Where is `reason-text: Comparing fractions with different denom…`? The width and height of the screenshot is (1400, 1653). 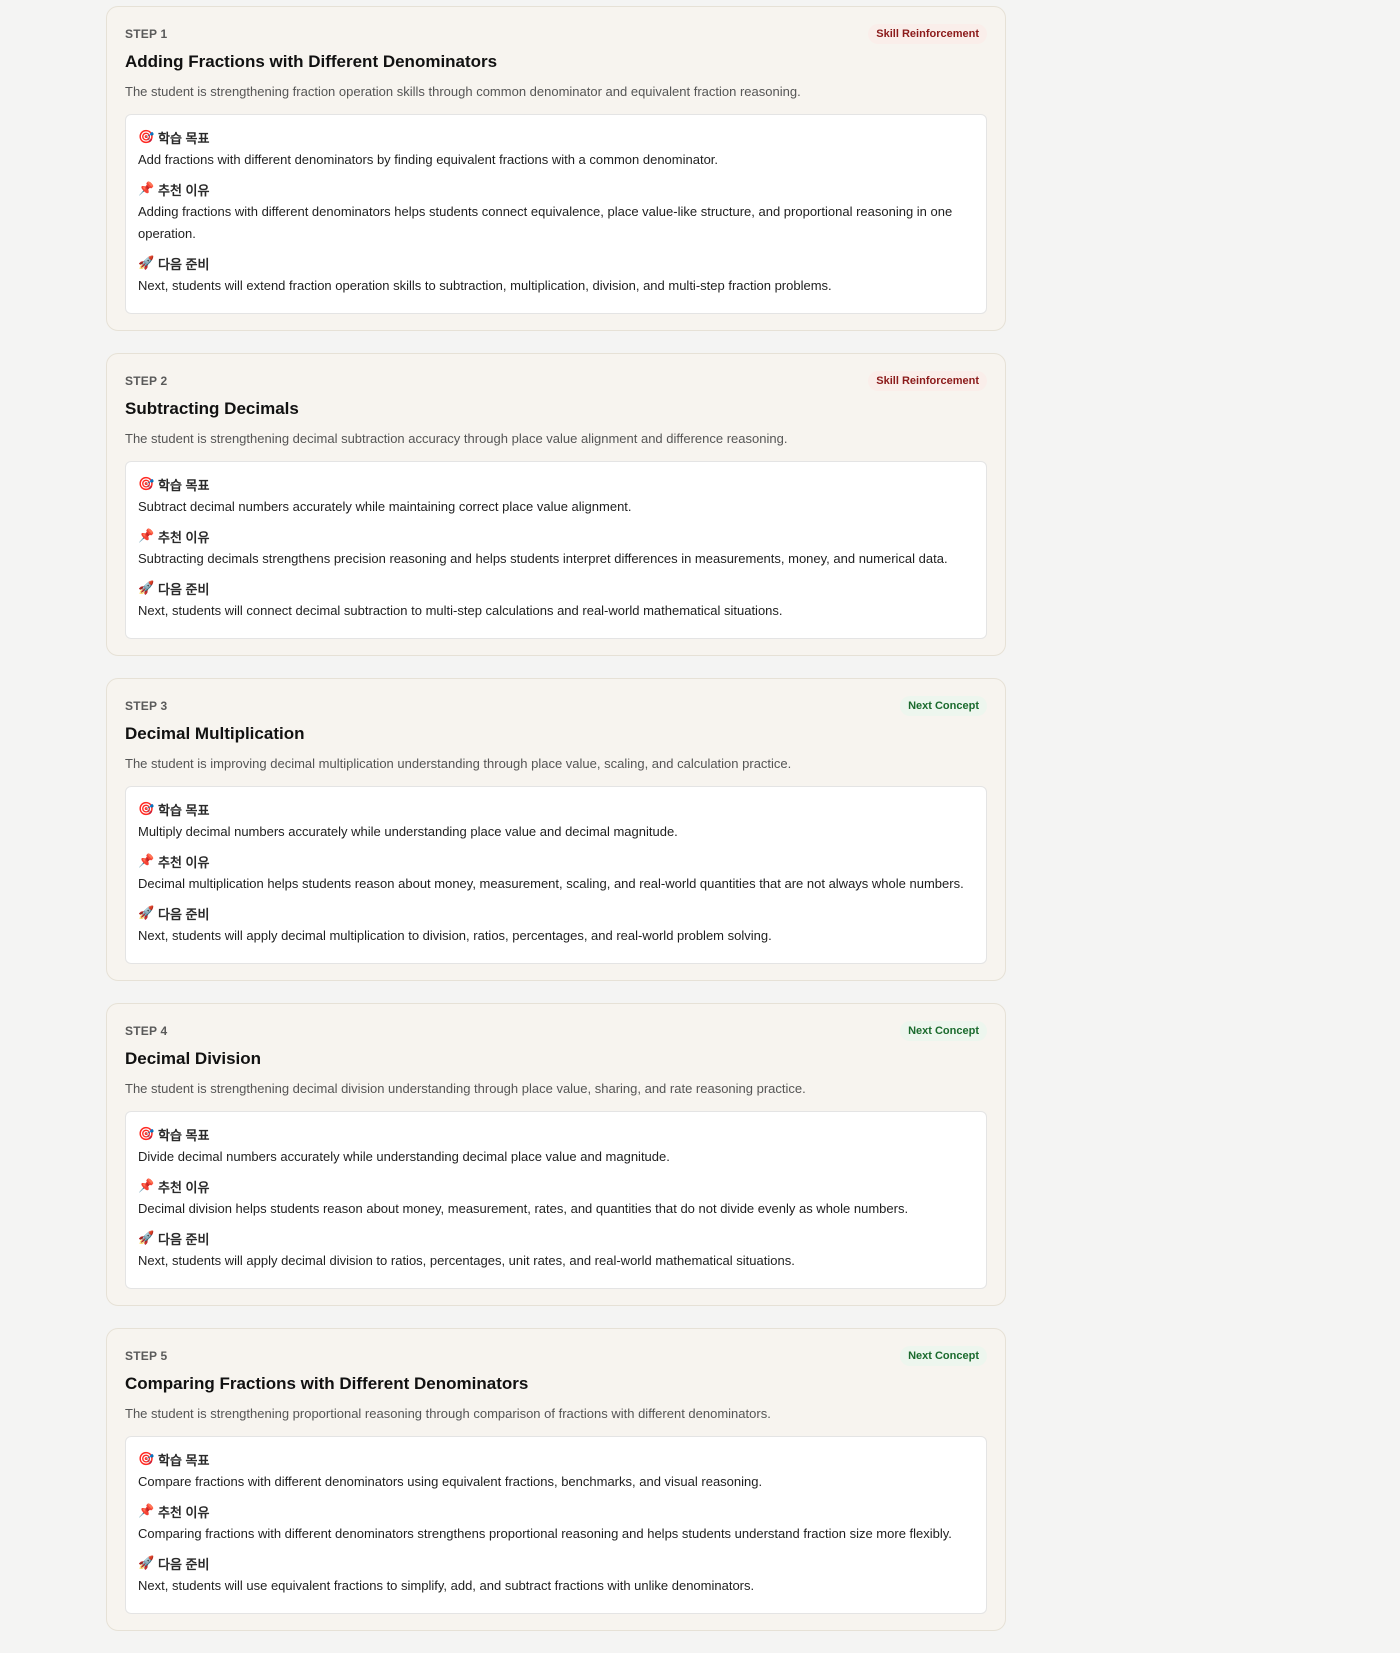
reason-text: Comparing fractions with different denom… is located at coordinates (545, 1533).